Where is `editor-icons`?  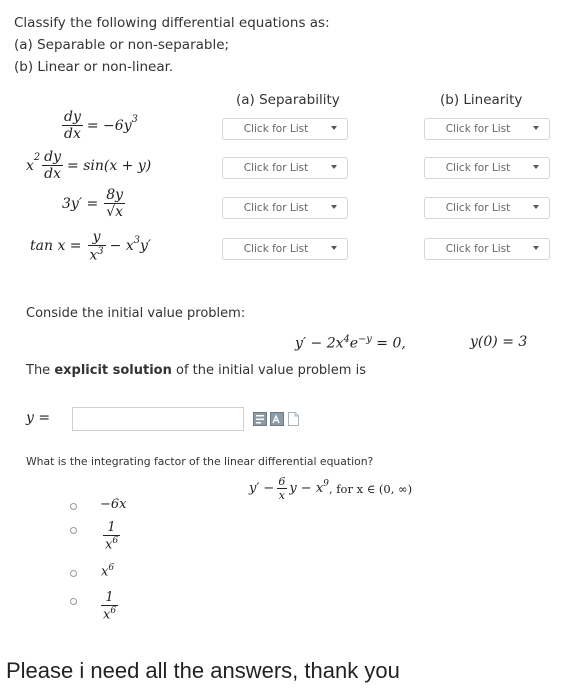
editor-icons is located at coordinates (276, 419).